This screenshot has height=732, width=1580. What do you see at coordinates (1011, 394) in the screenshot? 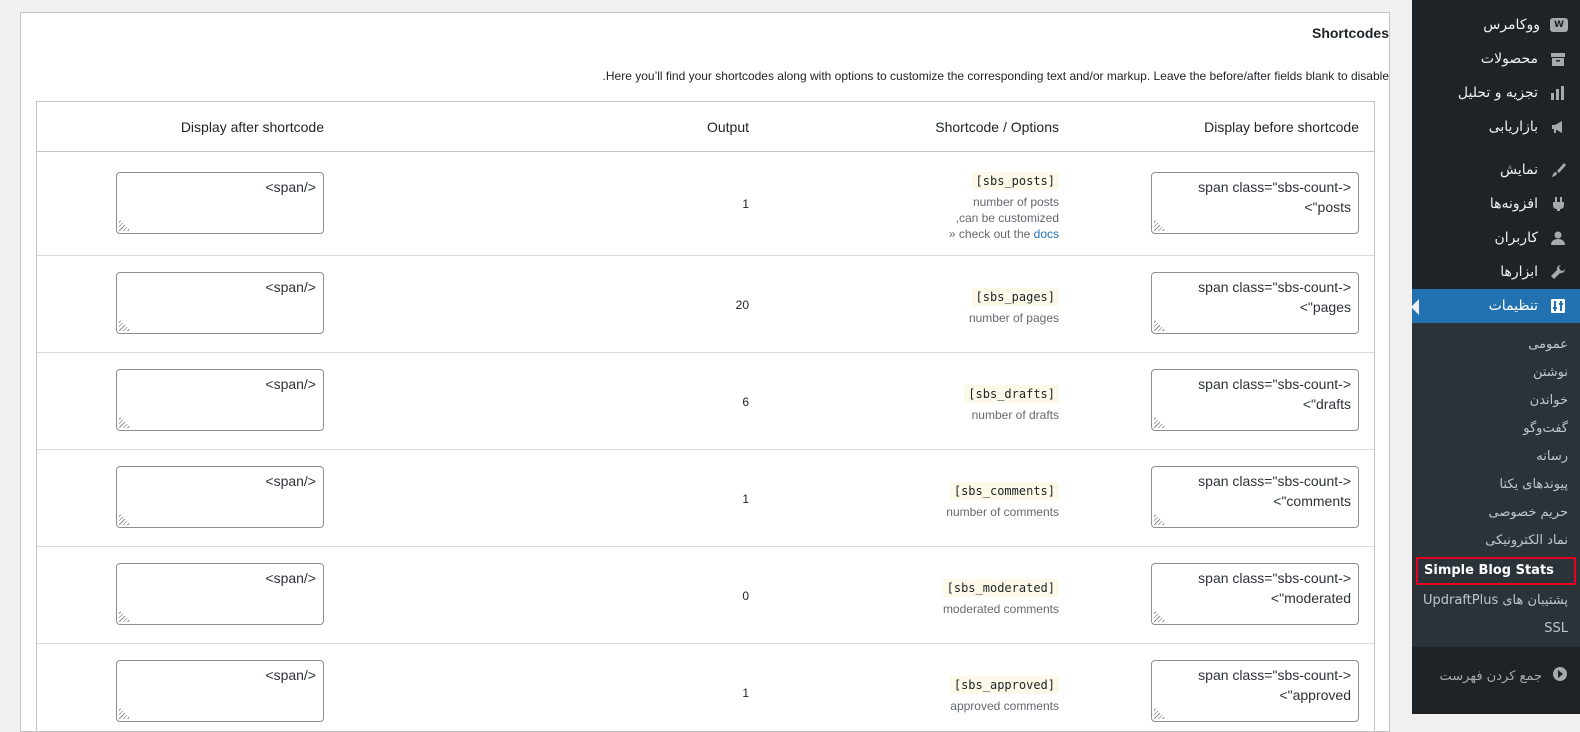
I see `shortcode-tag: [sbs_drafts]` at bounding box center [1011, 394].